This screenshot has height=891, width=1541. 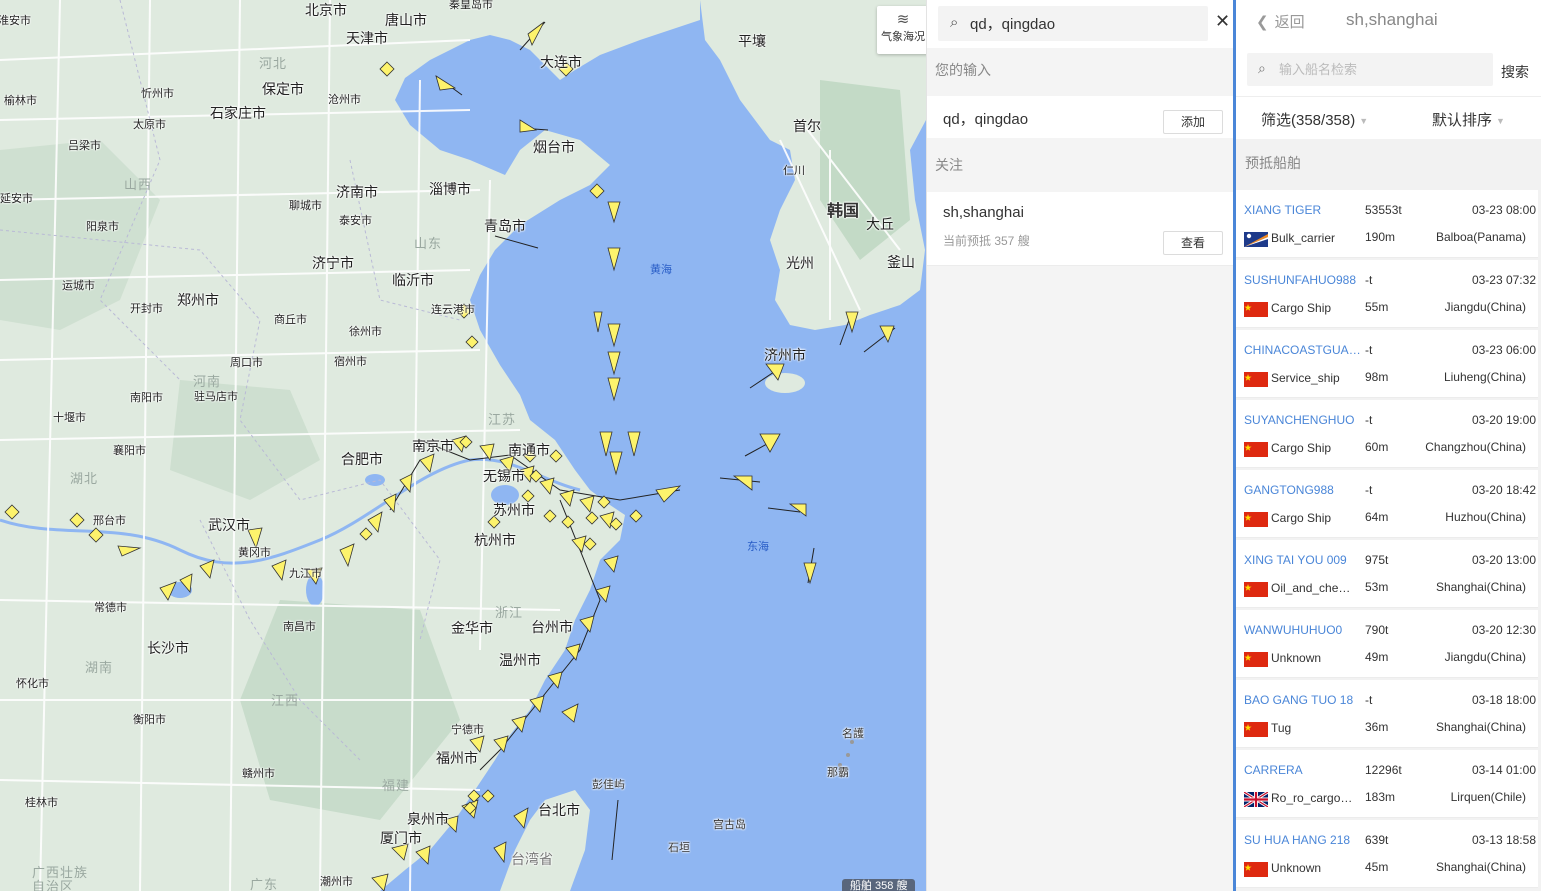 What do you see at coordinates (1369, 490) in the screenshot?
I see `ship-dwt: -t` at bounding box center [1369, 490].